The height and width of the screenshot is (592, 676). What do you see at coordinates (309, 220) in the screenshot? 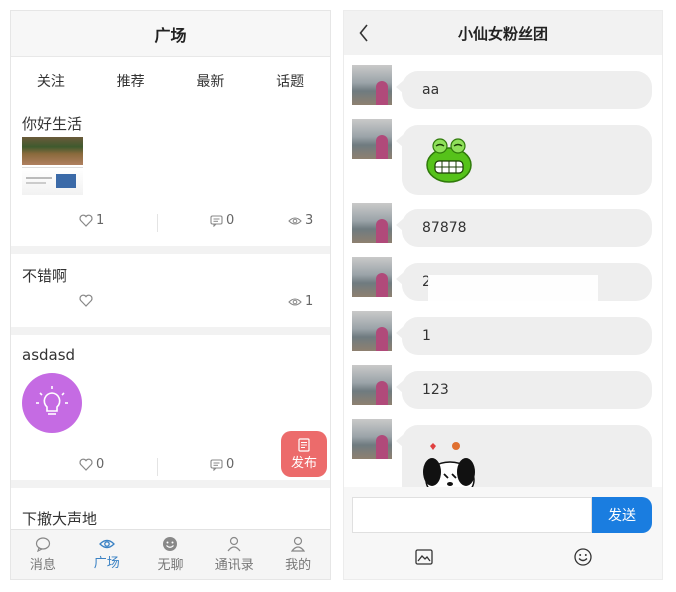
I see `view-count: 3` at bounding box center [309, 220].